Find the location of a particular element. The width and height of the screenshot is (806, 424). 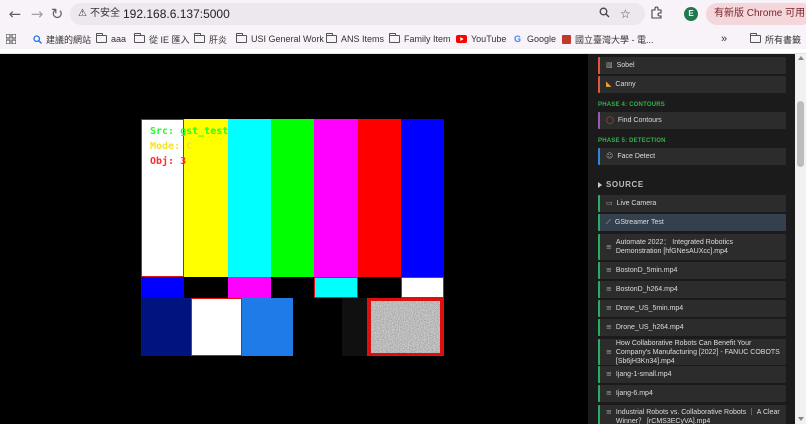

bookmark-folder-usi: USI General Work is located at coordinates (280, 39).